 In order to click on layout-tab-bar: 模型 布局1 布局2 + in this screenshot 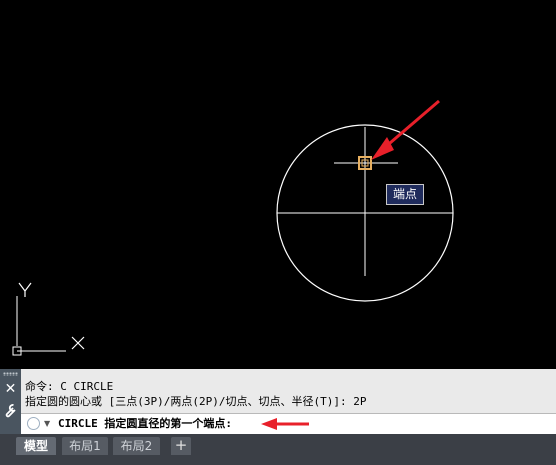, I will do `click(278, 449)`.